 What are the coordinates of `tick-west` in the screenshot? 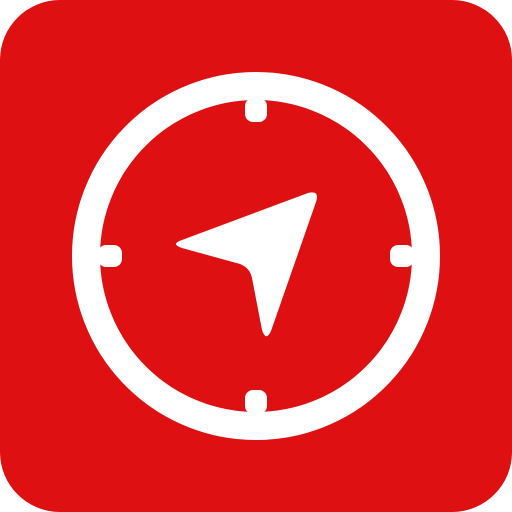 It's located at (110, 256).